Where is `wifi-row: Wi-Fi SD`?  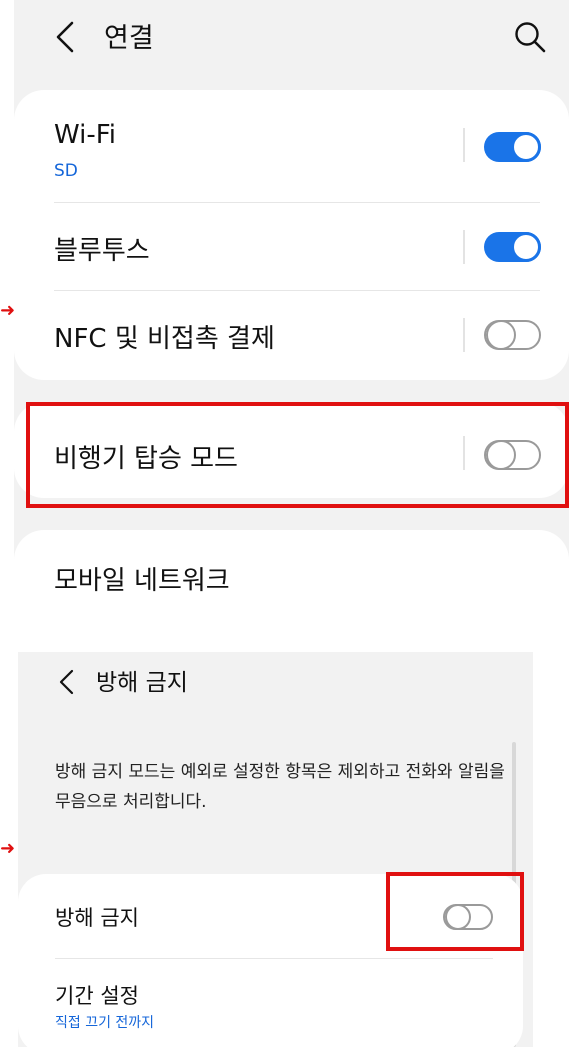 wifi-row: Wi-Fi SD is located at coordinates (291, 146).